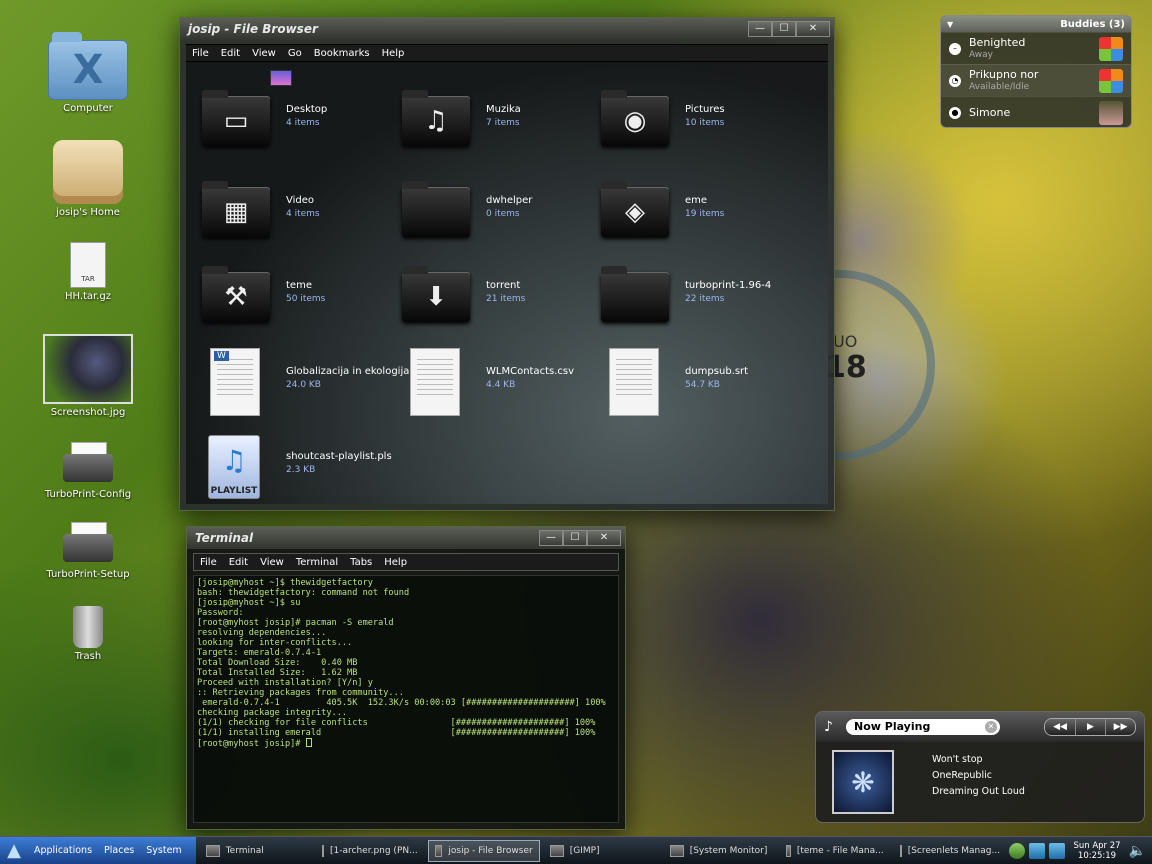  Describe the element at coordinates (635, 209) in the screenshot. I see `pedestrian-sign-folder-icon: ◈` at that location.